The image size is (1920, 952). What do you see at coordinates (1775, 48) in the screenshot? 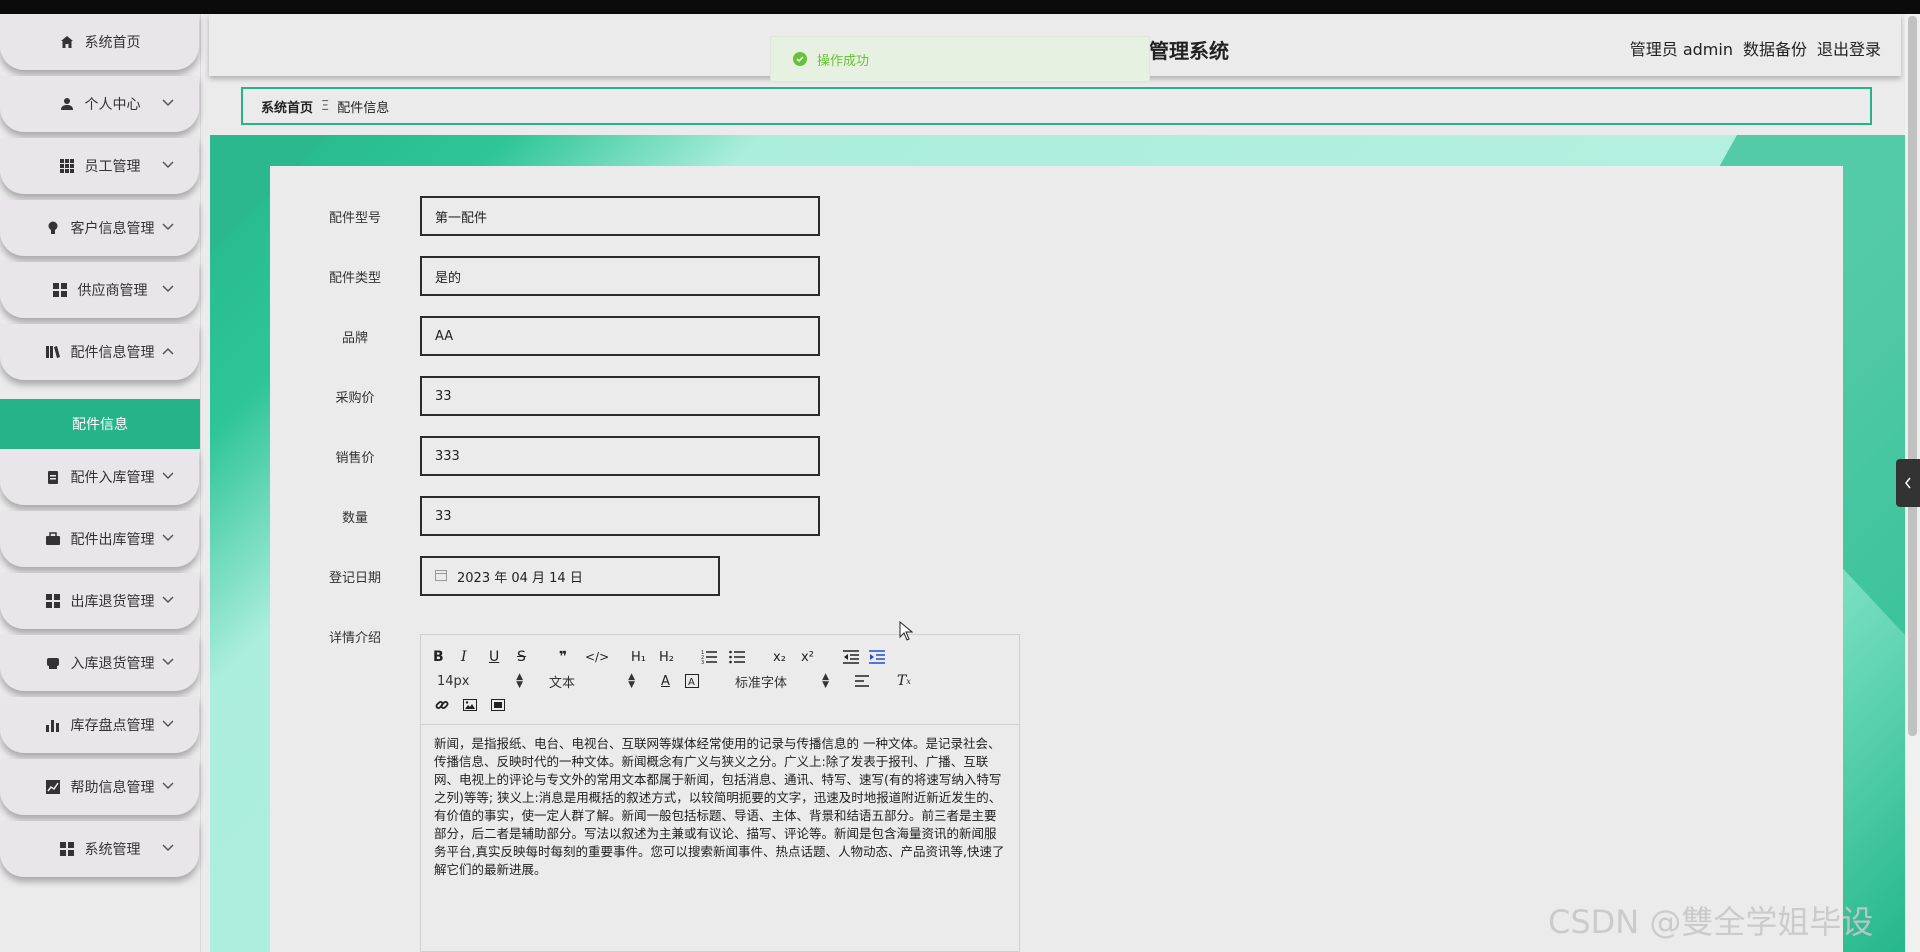
I see `backup-link: 数据备份` at bounding box center [1775, 48].